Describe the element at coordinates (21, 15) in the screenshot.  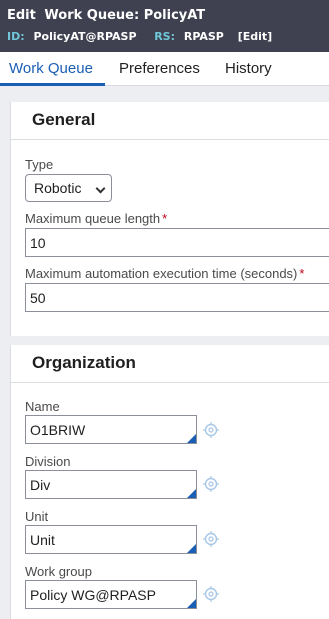
I see `title-lead: Edit` at that location.